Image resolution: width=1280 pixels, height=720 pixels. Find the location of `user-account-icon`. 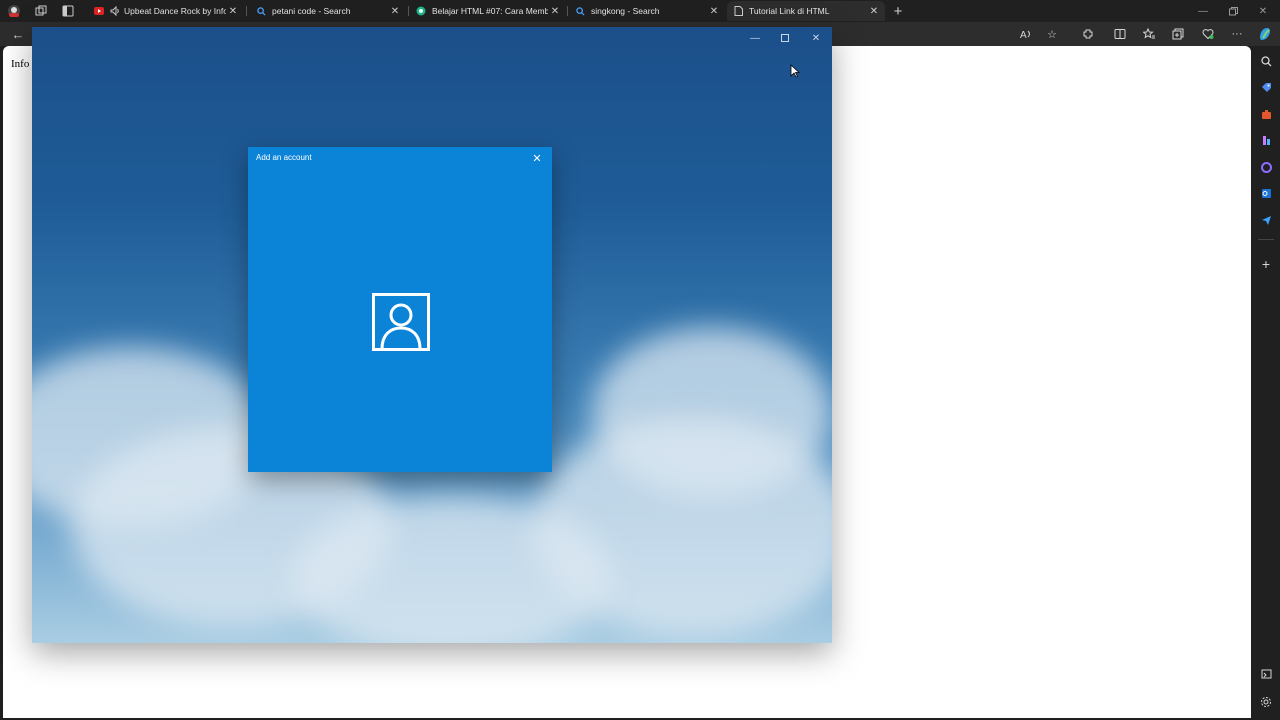

user-account-icon is located at coordinates (401, 322).